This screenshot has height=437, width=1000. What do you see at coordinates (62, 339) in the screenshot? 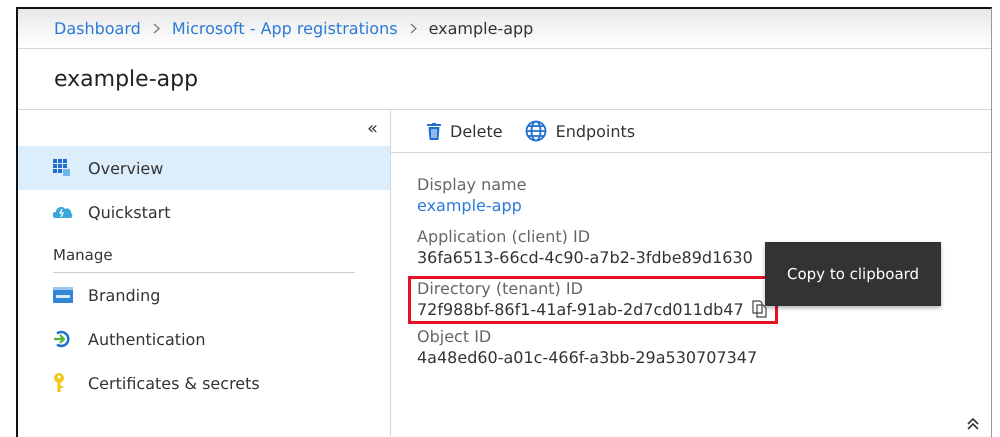
I see `sign-in-arrow-icon` at bounding box center [62, 339].